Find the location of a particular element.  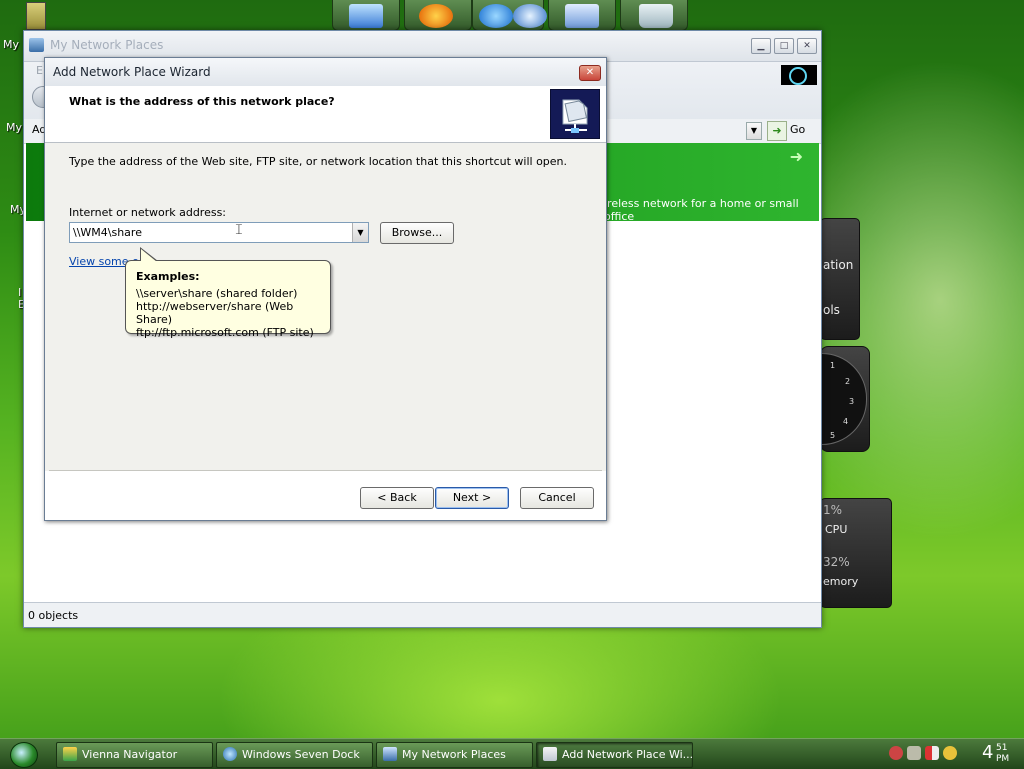

status-bar: 0 objects is located at coordinates (422, 614).